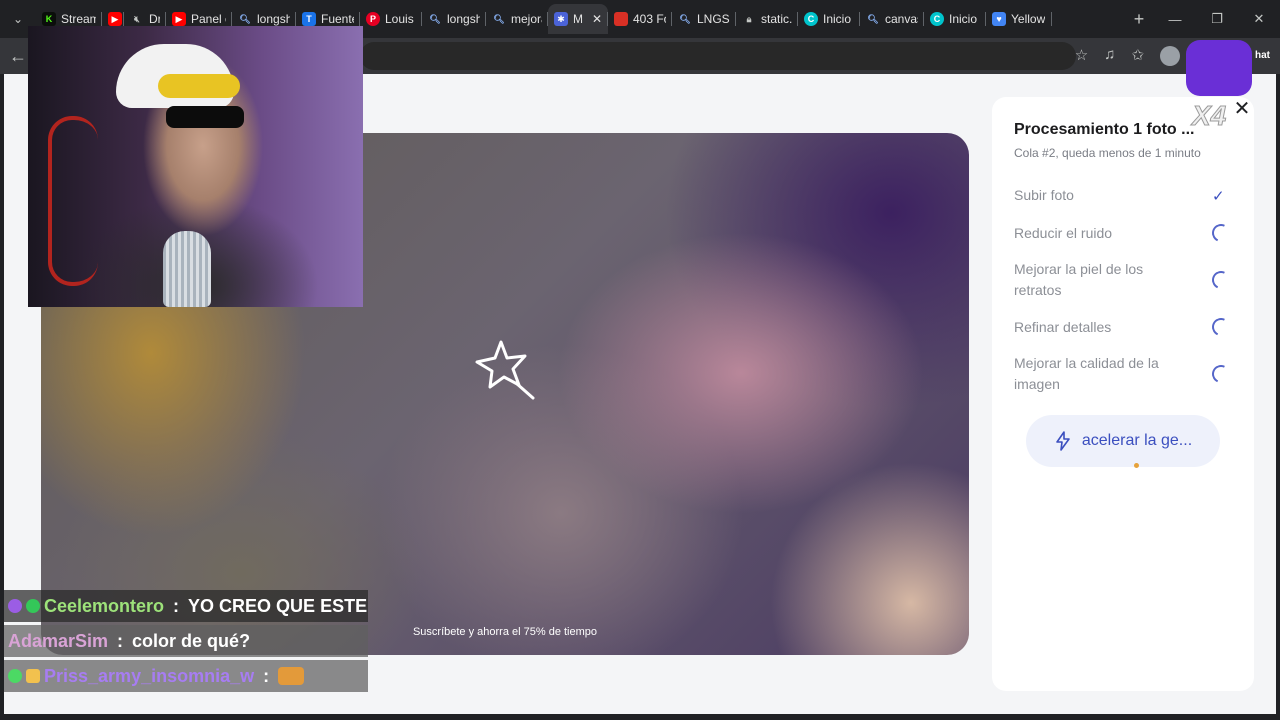  I want to click on crown-badge-icon, so click(33, 676).